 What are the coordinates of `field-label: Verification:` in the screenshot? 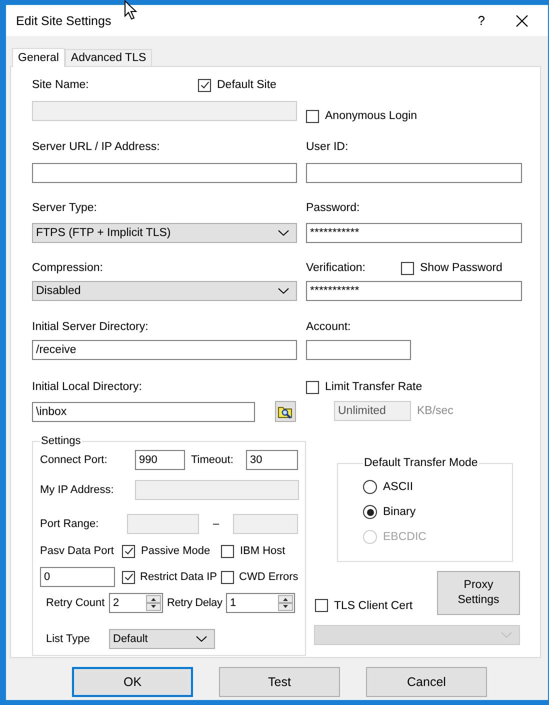 It's located at (336, 268).